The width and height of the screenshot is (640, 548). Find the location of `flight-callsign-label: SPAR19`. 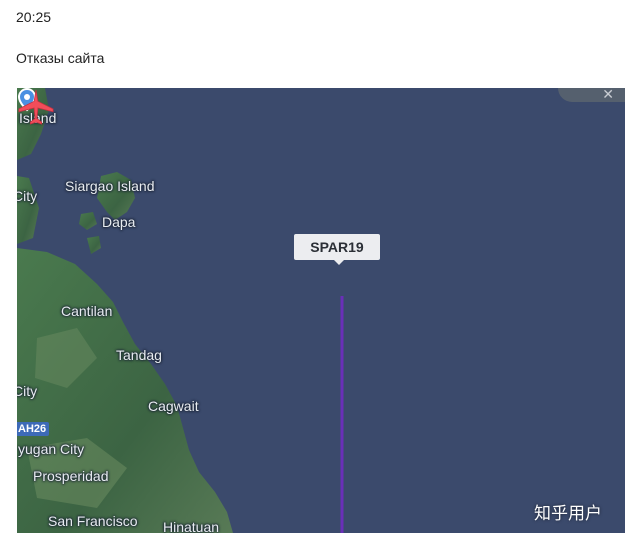

flight-callsign-label: SPAR19 is located at coordinates (337, 247).